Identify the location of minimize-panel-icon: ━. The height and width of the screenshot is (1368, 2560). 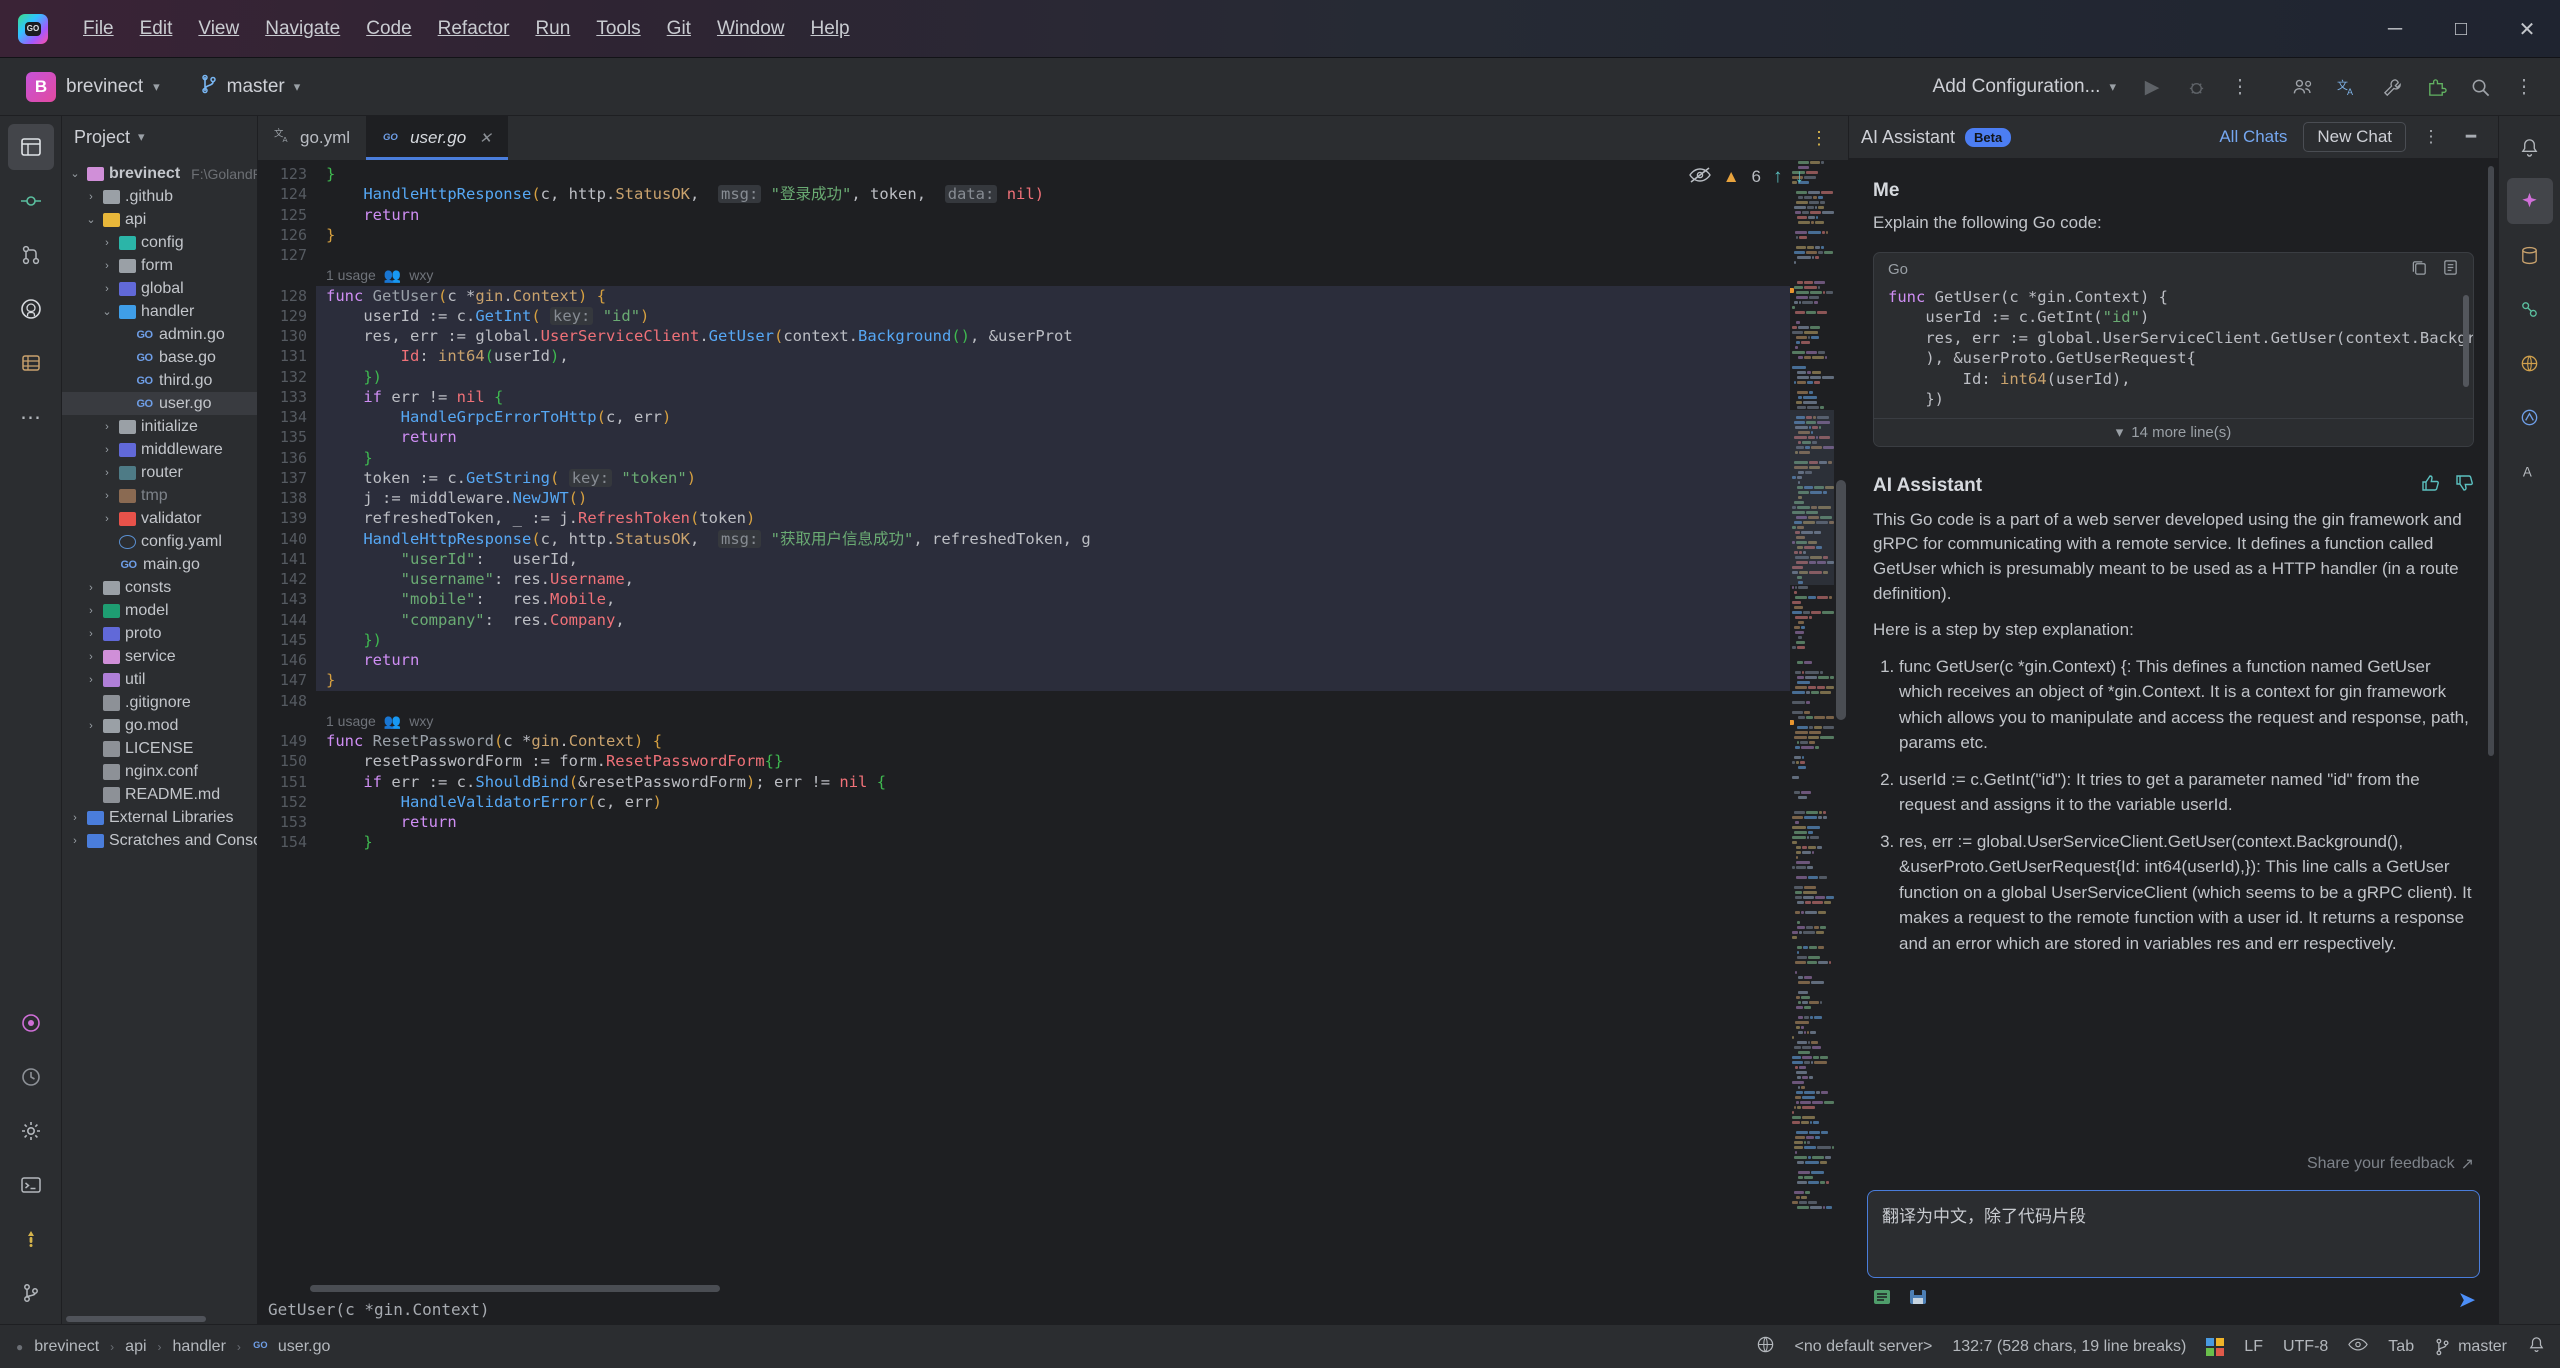
(2471, 137).